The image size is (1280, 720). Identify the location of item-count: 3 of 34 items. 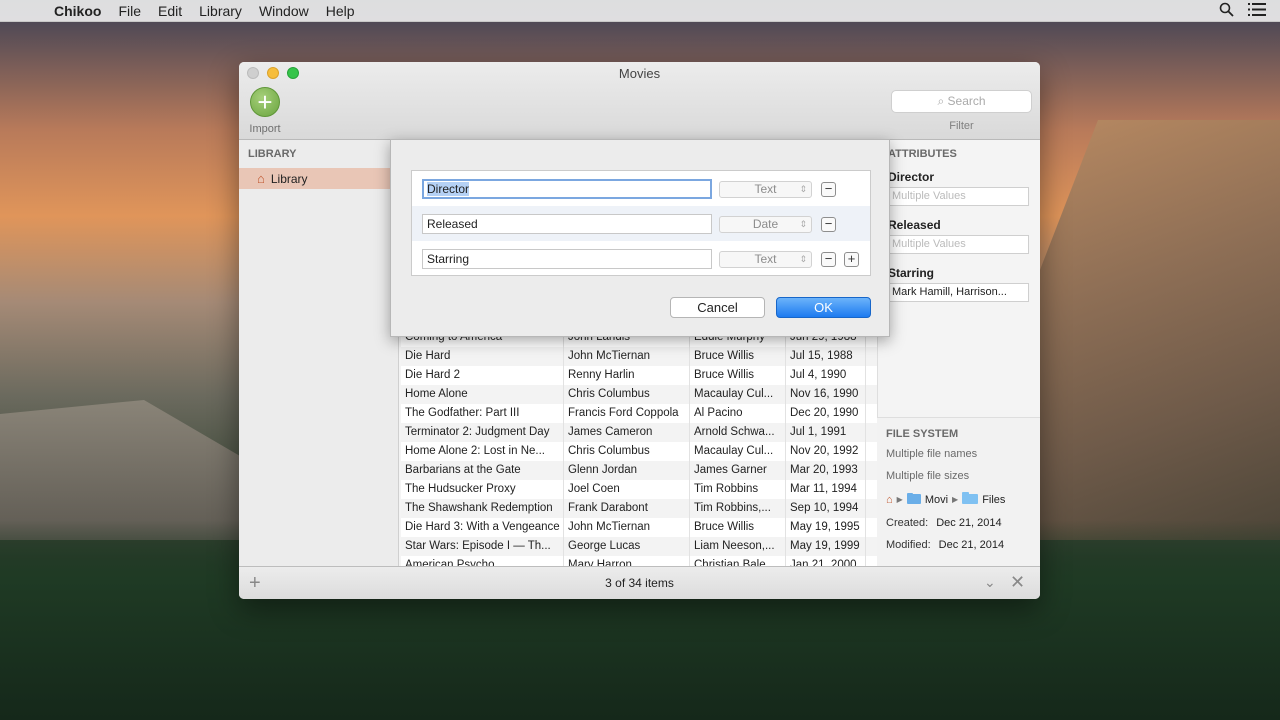
(639, 583).